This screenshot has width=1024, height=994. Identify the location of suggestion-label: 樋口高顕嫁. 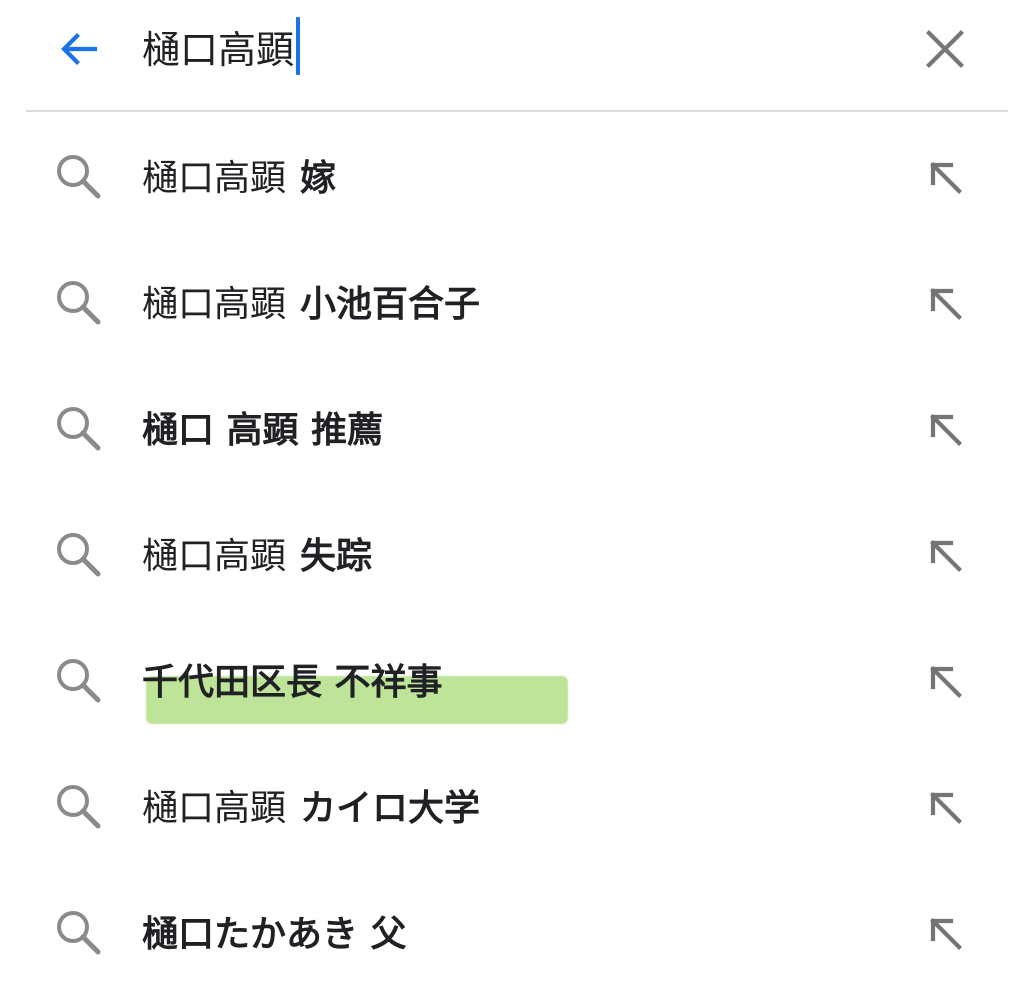
(239, 175).